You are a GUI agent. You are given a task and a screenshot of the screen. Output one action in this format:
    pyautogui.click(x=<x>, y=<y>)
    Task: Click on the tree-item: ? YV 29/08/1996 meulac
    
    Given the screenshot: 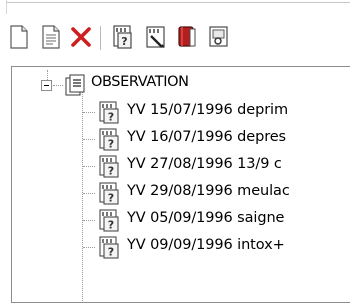 What is the action you would take?
    pyautogui.click(x=181, y=193)
    